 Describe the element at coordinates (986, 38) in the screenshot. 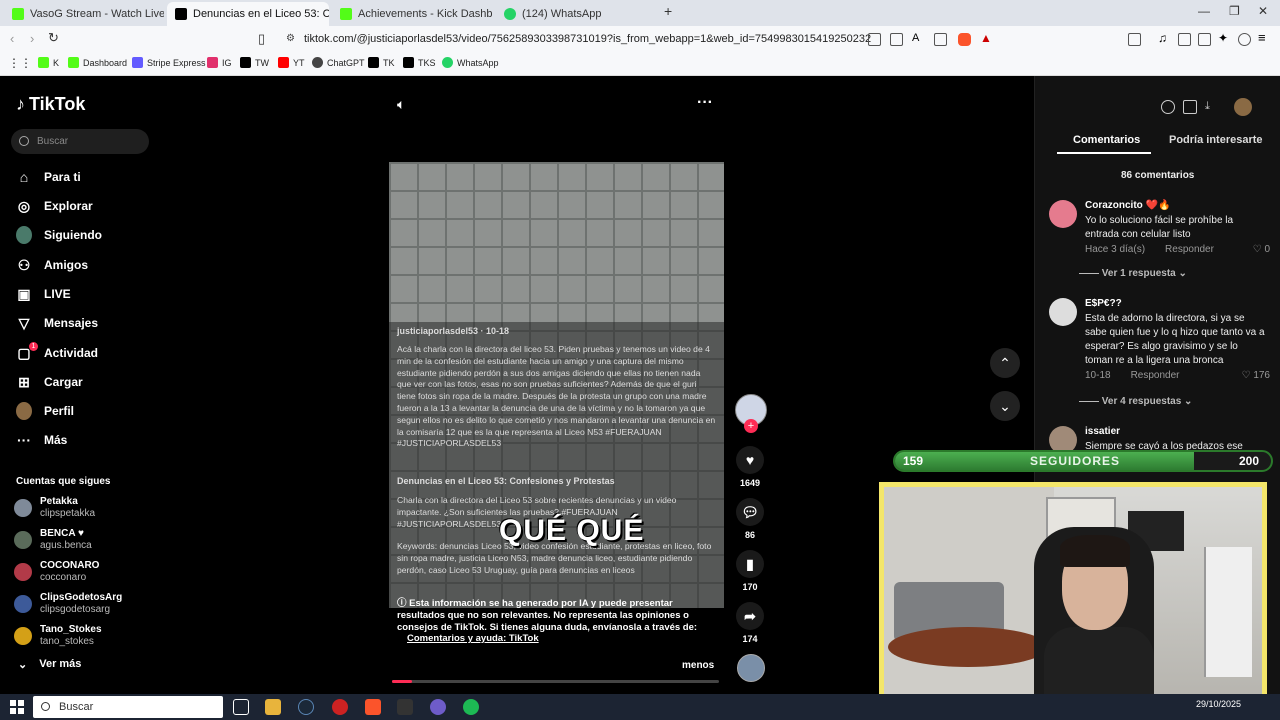

I see `rewards-icon: ▲` at that location.